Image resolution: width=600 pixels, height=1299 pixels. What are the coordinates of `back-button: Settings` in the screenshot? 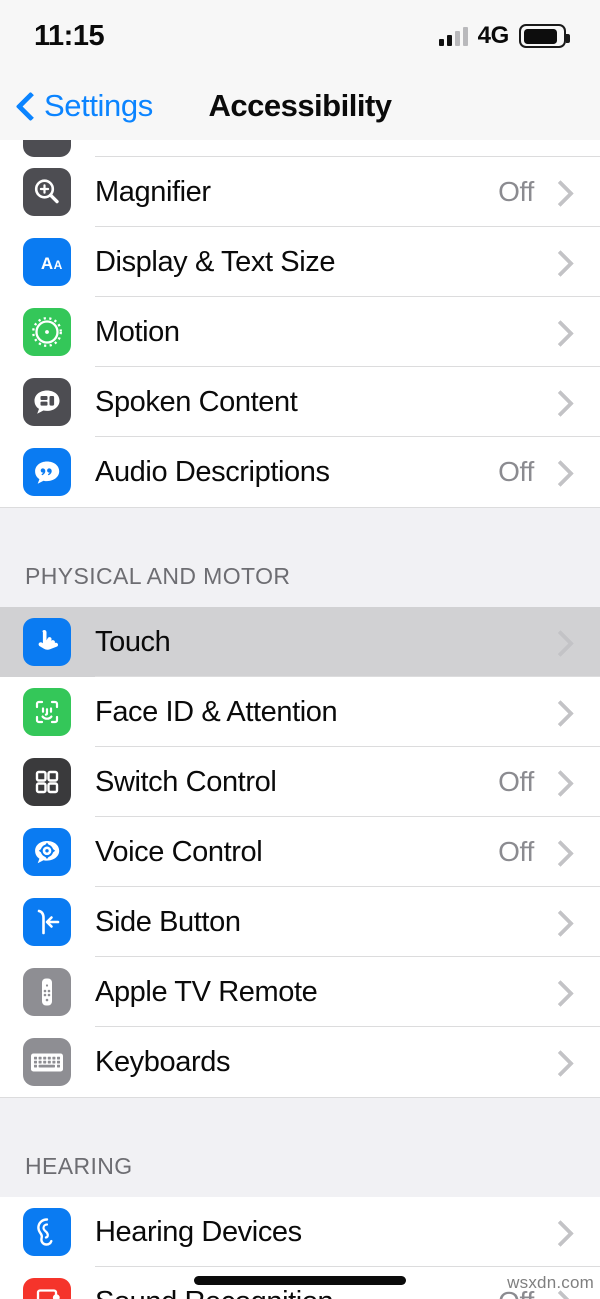 It's located at (76, 106).